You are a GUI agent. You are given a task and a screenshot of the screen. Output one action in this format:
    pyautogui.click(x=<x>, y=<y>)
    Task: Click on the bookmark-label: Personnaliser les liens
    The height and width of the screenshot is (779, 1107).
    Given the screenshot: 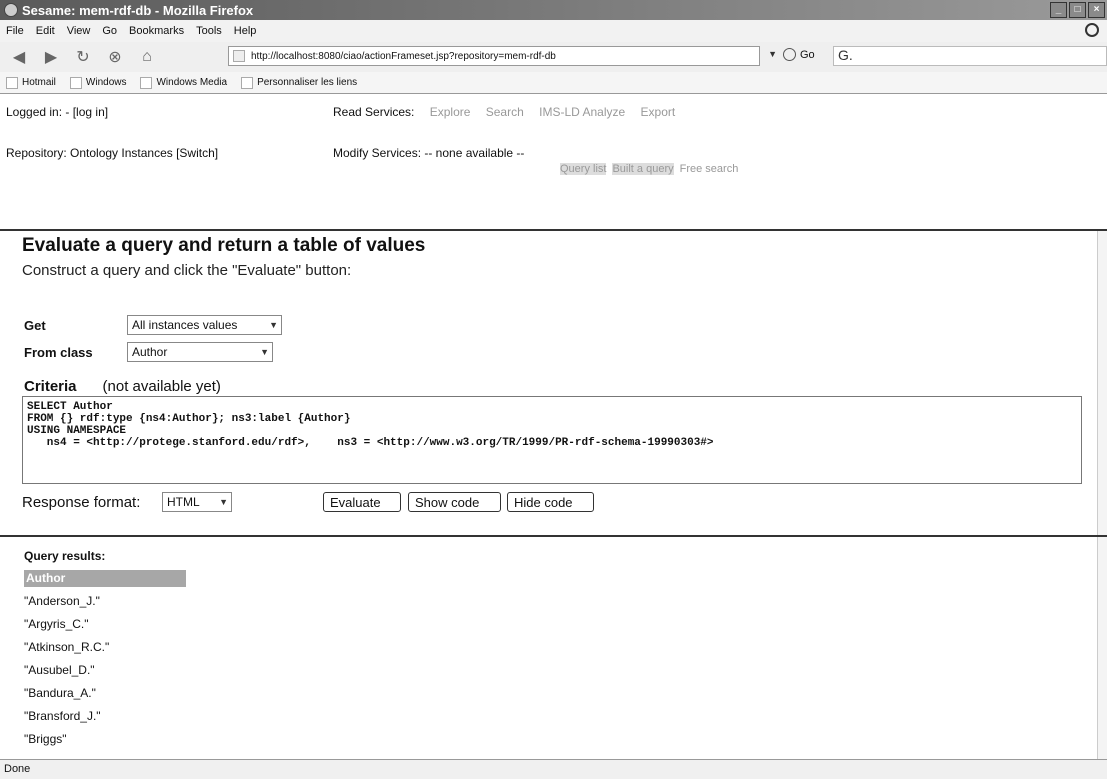 What is the action you would take?
    pyautogui.click(x=307, y=82)
    